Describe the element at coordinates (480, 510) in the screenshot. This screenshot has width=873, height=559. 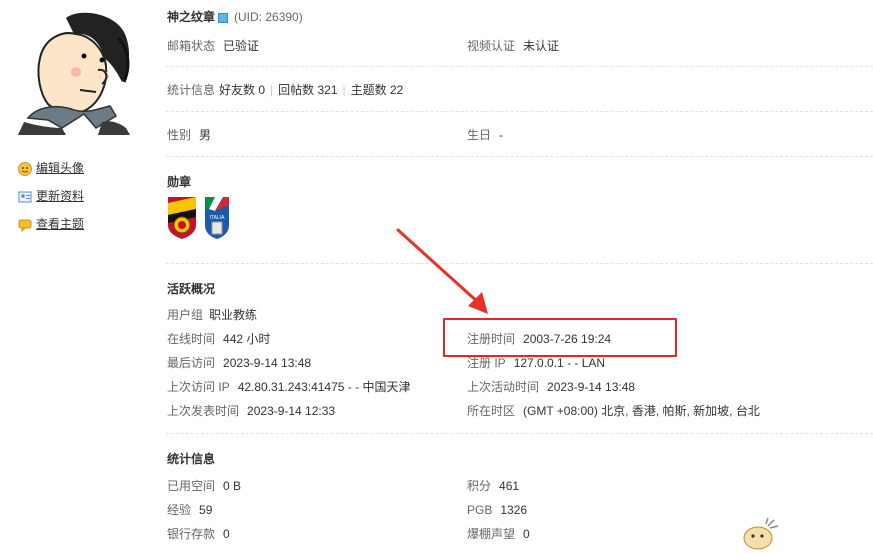
I see `pgb-label: PGB` at that location.